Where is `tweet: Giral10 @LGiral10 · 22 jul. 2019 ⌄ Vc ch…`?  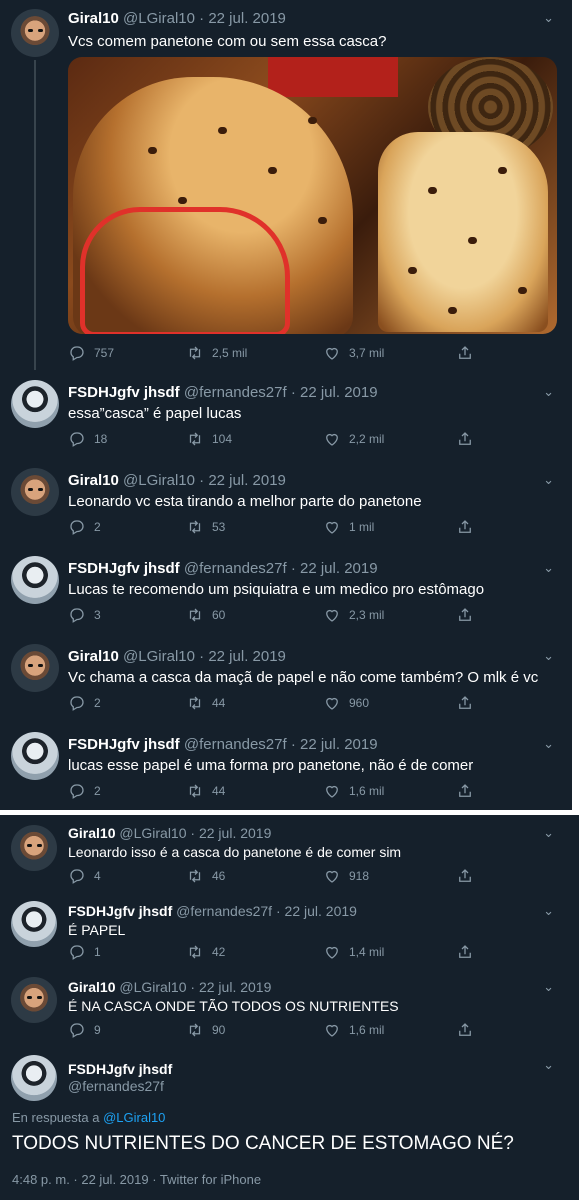
tweet: Giral10 @LGiral10 · 22 jul. 2019 ⌄ Vc ch… is located at coordinates (286, 688).